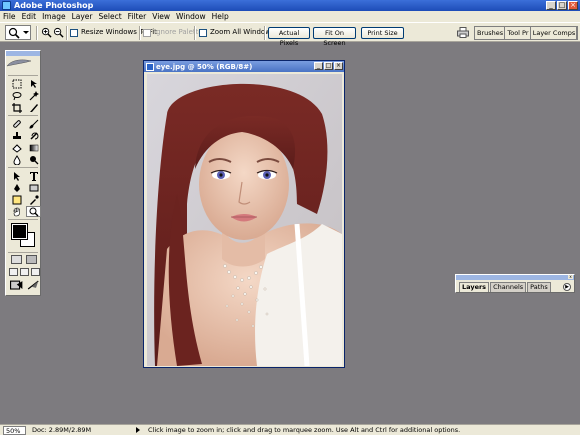 The image size is (580, 435). Describe the element at coordinates (490, 33) in the screenshot. I see `palette-well-tab-brushes: Brushes` at that location.